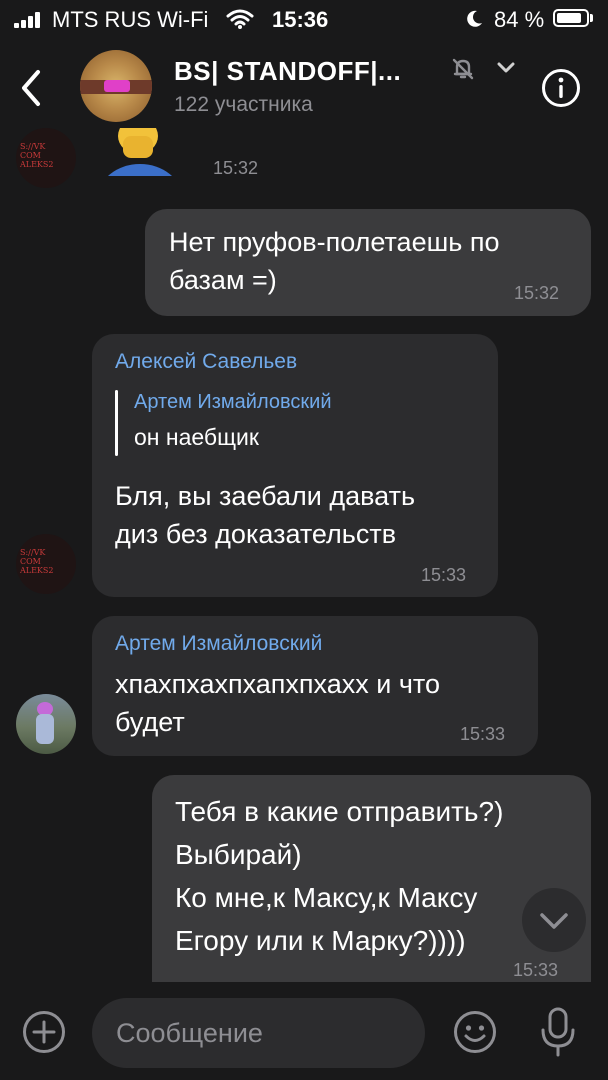 The height and width of the screenshot is (1080, 608). Describe the element at coordinates (258, 1033) in the screenshot. I see `message-input` at that location.